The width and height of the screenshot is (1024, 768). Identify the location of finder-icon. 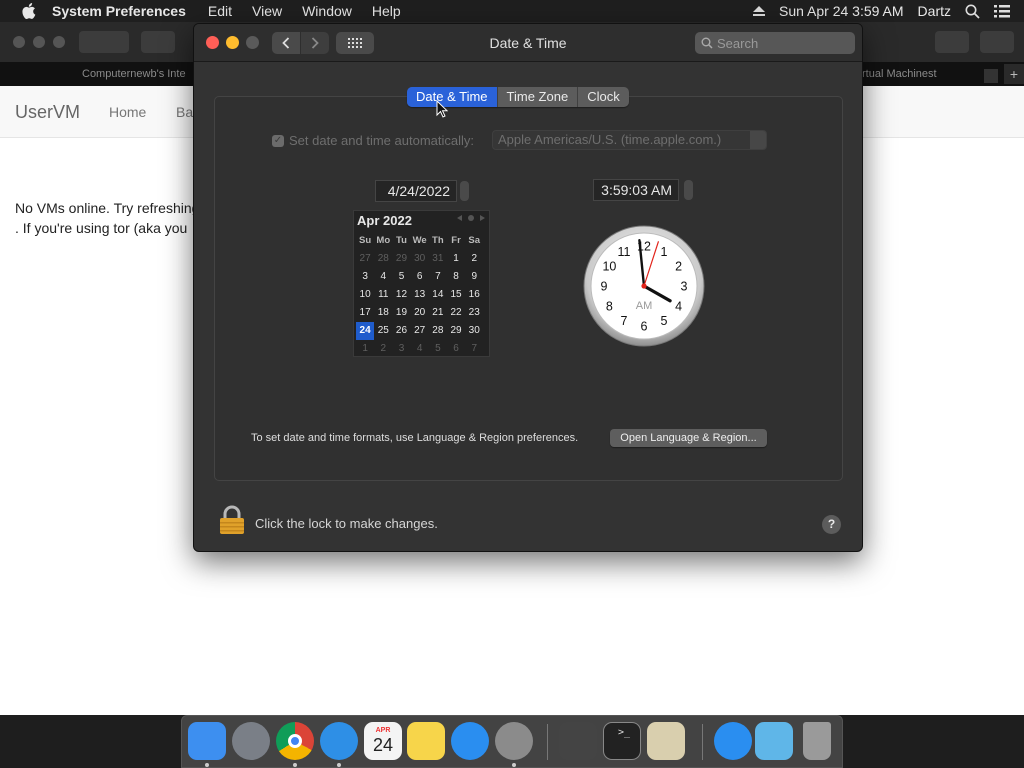
(207, 741).